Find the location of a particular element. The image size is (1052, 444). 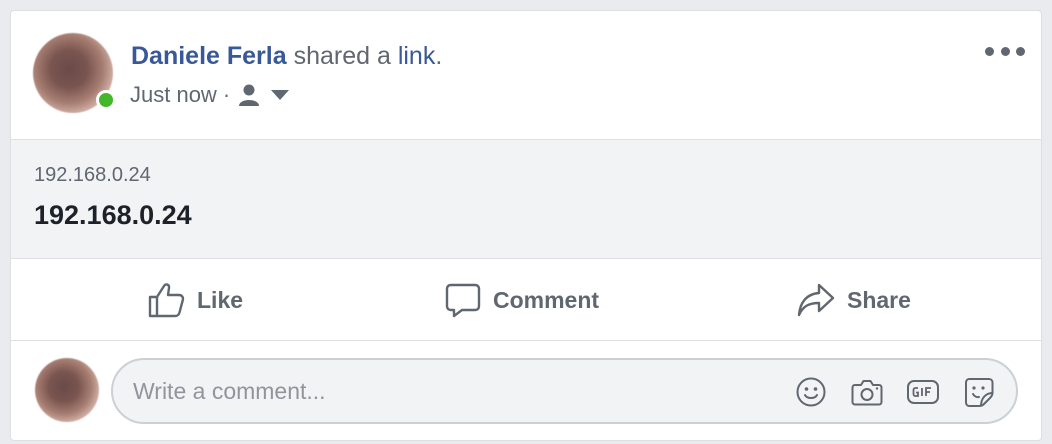

comment-button: Comment is located at coordinates (522, 300).